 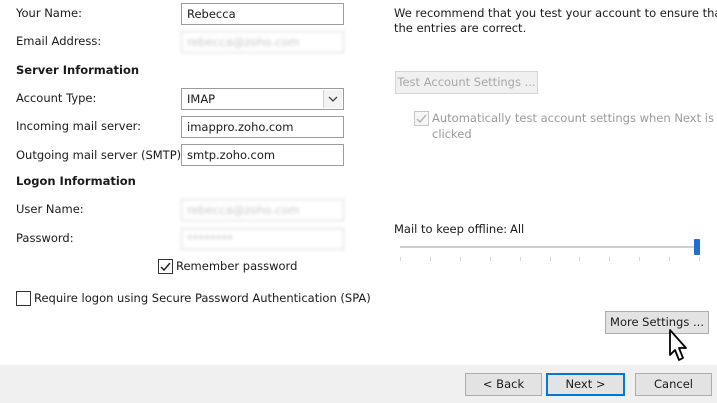 I want to click on server-information-heading: Server Information, so click(x=78, y=70).